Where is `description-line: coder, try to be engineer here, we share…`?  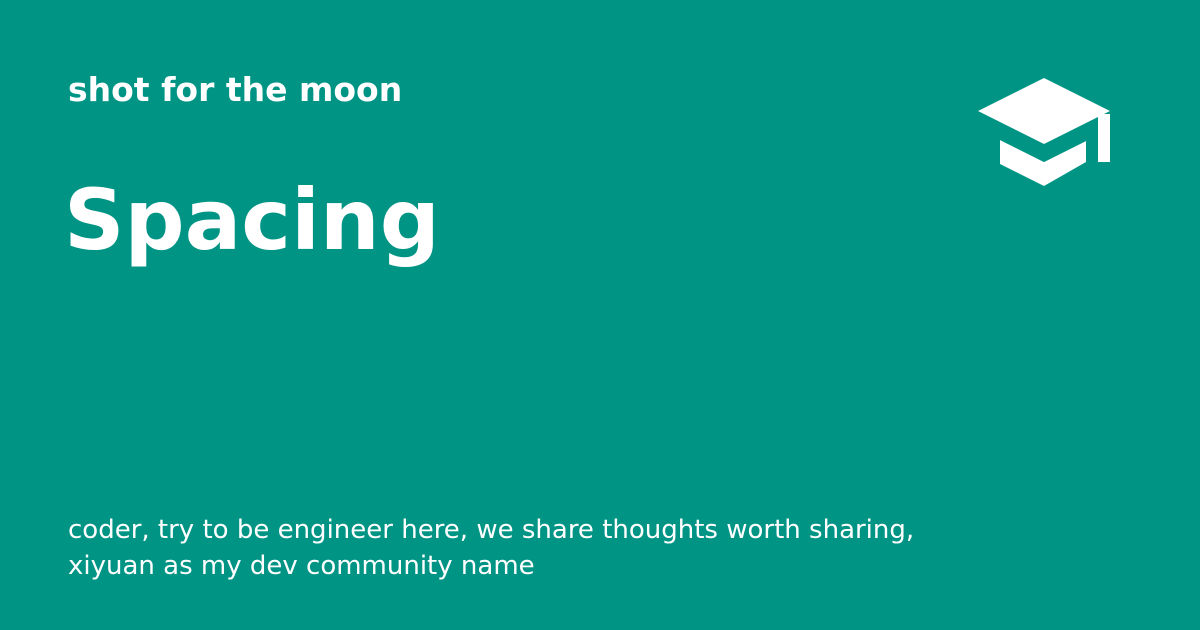 description-line: coder, try to be engineer here, we share… is located at coordinates (491, 530).